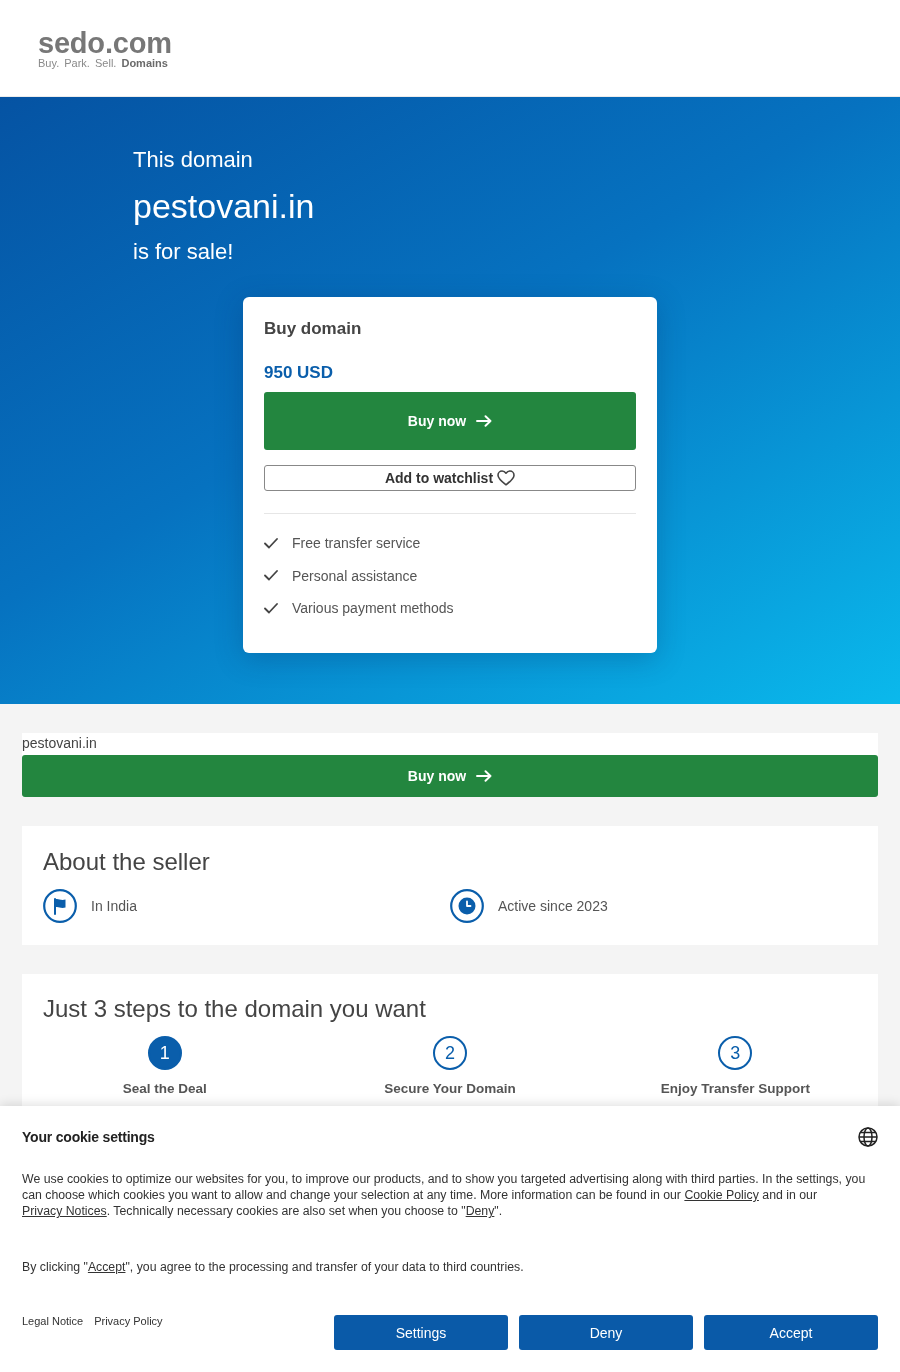 The width and height of the screenshot is (900, 1372). What do you see at coordinates (480, 1211) in the screenshot?
I see `text-link: Deny` at bounding box center [480, 1211].